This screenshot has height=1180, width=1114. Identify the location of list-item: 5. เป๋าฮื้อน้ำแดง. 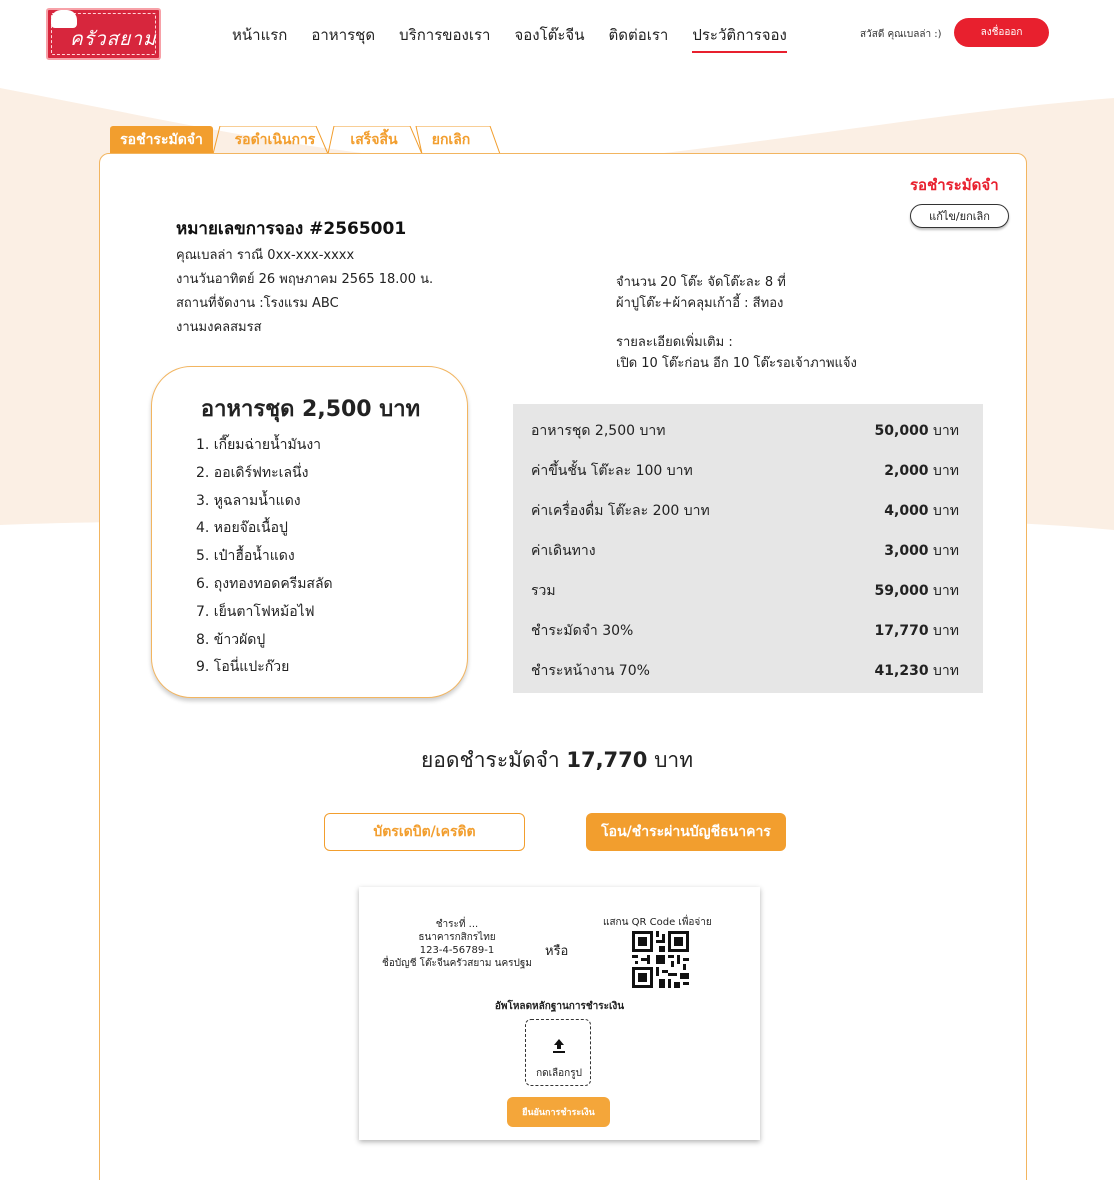
(245, 556).